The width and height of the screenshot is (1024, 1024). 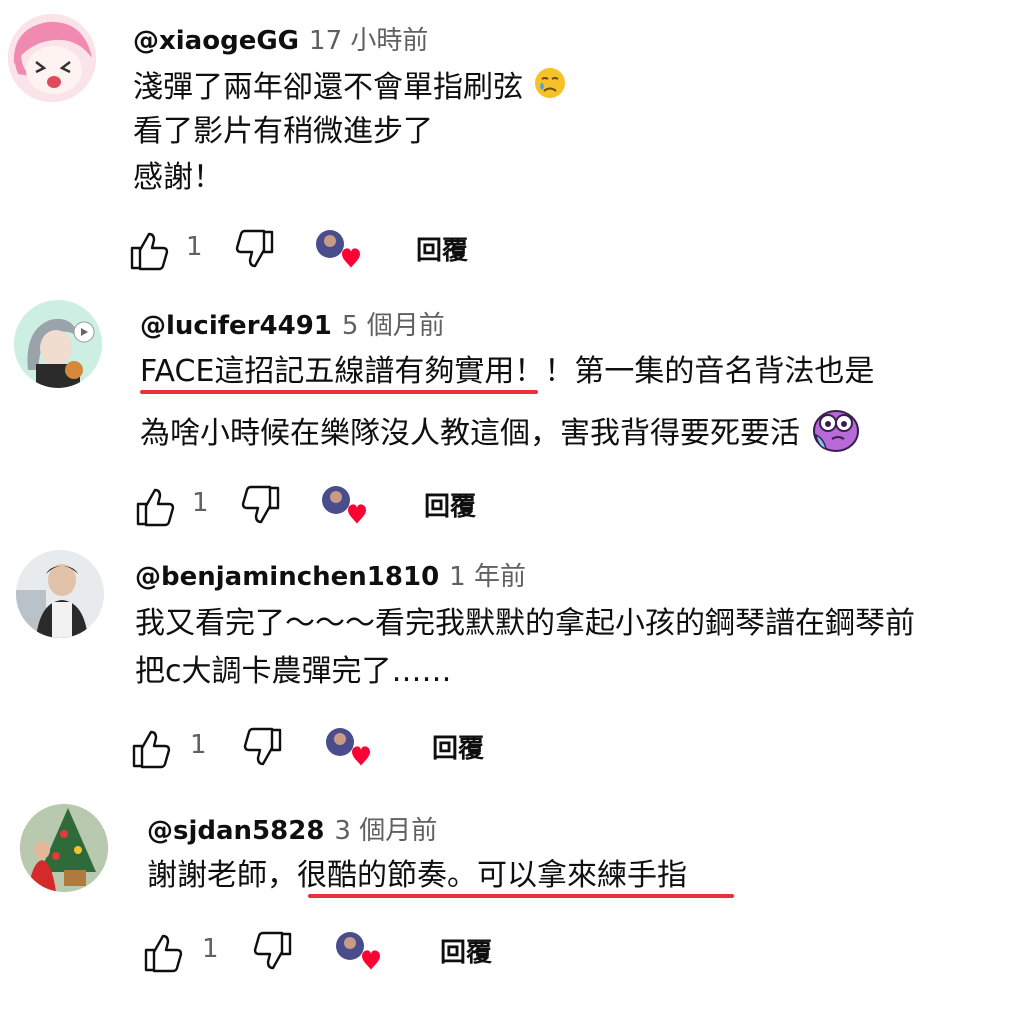 I want to click on comment-text-line: 謝謝老師，很酷的節奏。可以拿來練手指, so click(x=417, y=875).